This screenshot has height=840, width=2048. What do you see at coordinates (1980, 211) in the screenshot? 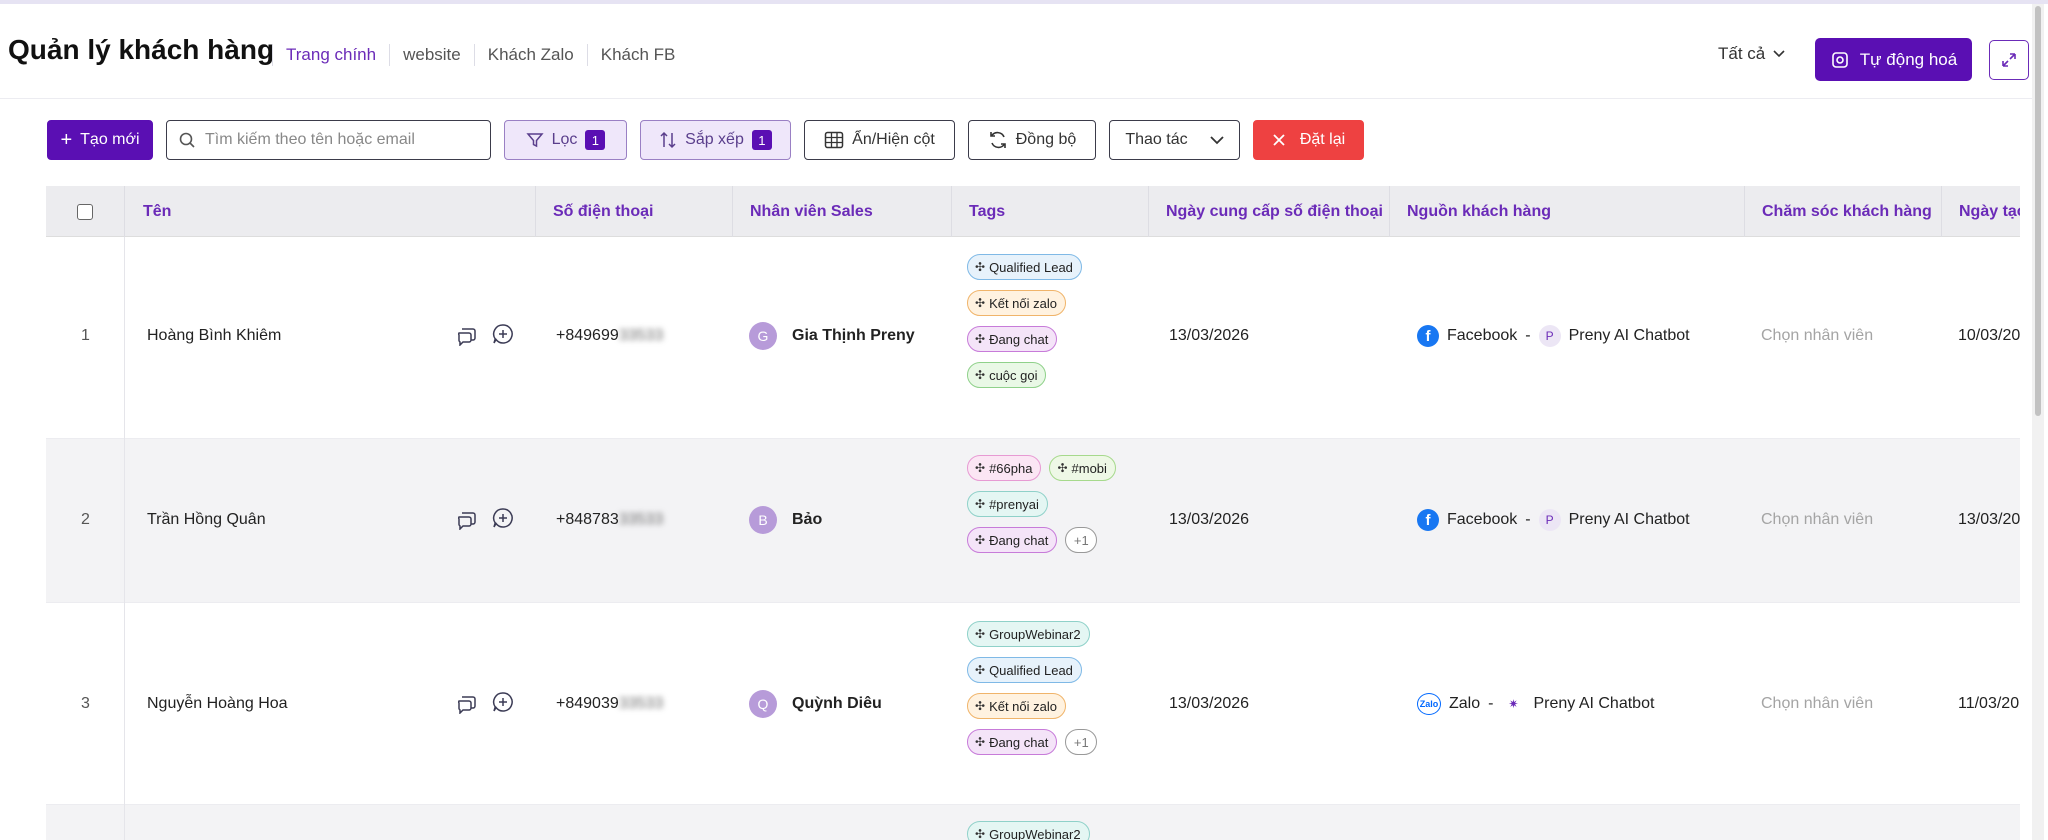
I see `col-header-created: Ngày tạo` at bounding box center [1980, 211].